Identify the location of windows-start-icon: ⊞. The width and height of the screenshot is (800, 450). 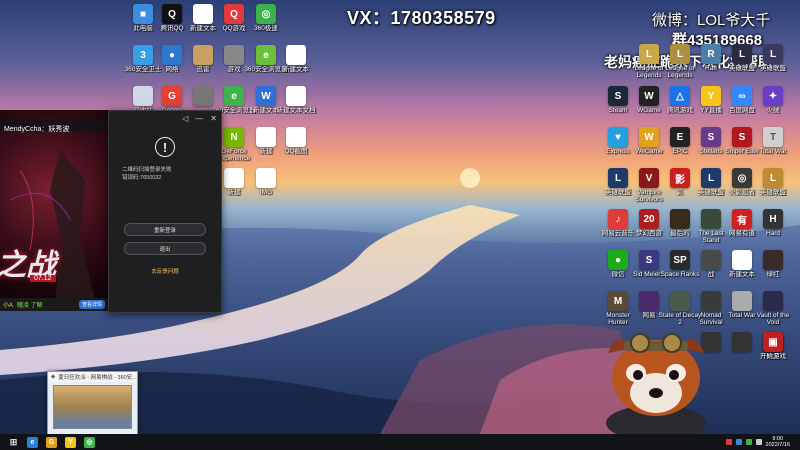
(13, 442).